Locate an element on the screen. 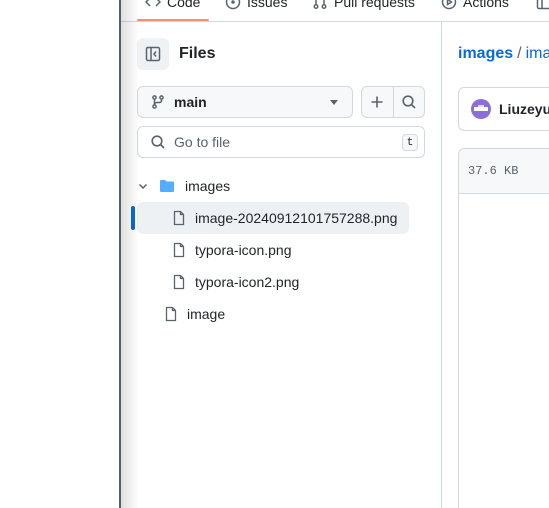  issue-icon is located at coordinates (233, 5).